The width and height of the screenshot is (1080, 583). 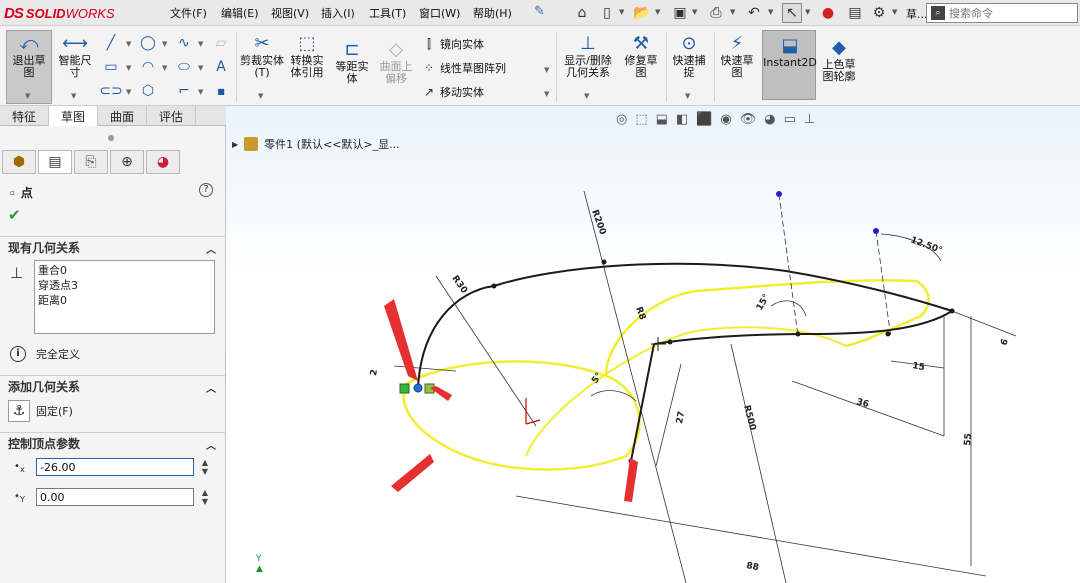 What do you see at coordinates (307, 56) in the screenshot?
I see `convert-entities-button: ⬚ 转换实体引用` at bounding box center [307, 56].